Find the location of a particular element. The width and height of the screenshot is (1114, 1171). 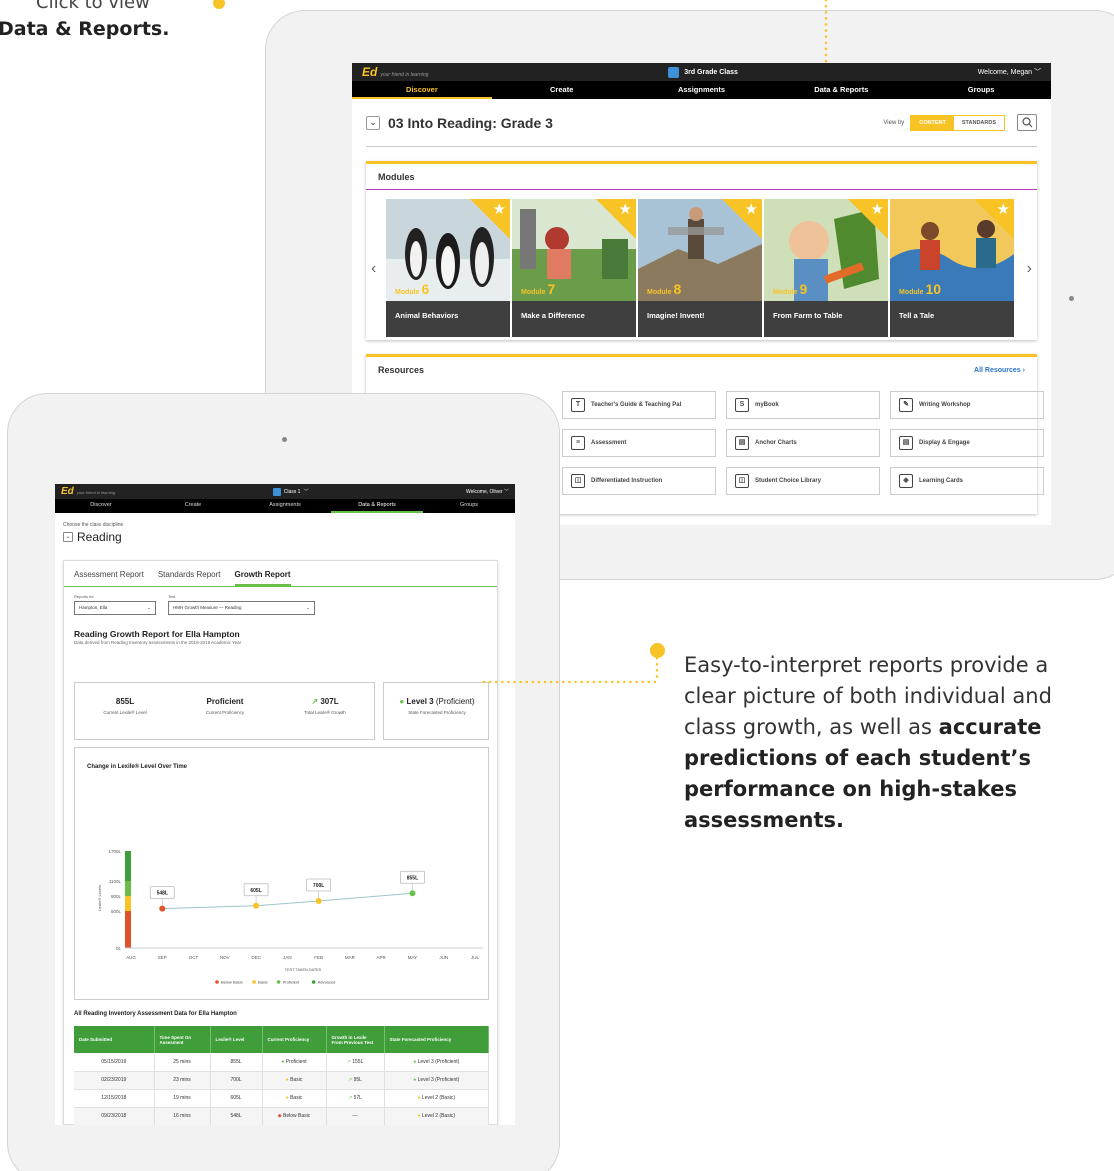

resource-label: Display & Engage is located at coordinates (944, 443).